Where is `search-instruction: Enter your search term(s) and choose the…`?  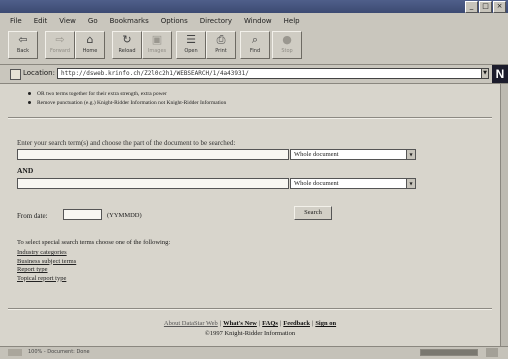
search-instruction: Enter your search term(s) and choose the… is located at coordinates (126, 143).